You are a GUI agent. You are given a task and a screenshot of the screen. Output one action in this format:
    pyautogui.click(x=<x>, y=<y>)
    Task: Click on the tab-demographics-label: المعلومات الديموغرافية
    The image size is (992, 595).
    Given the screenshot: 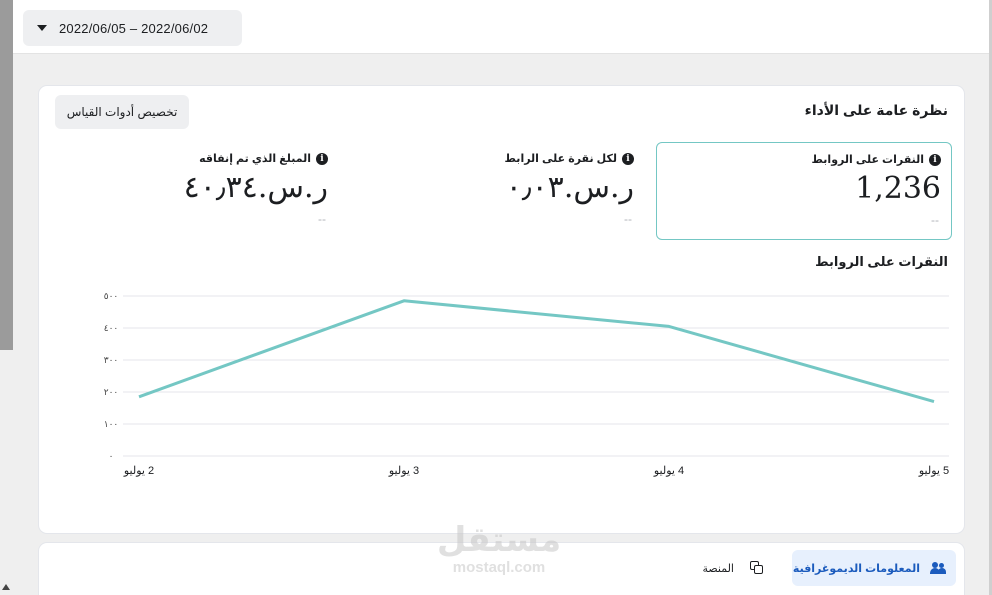 What is the action you would take?
    pyautogui.click(x=856, y=568)
    